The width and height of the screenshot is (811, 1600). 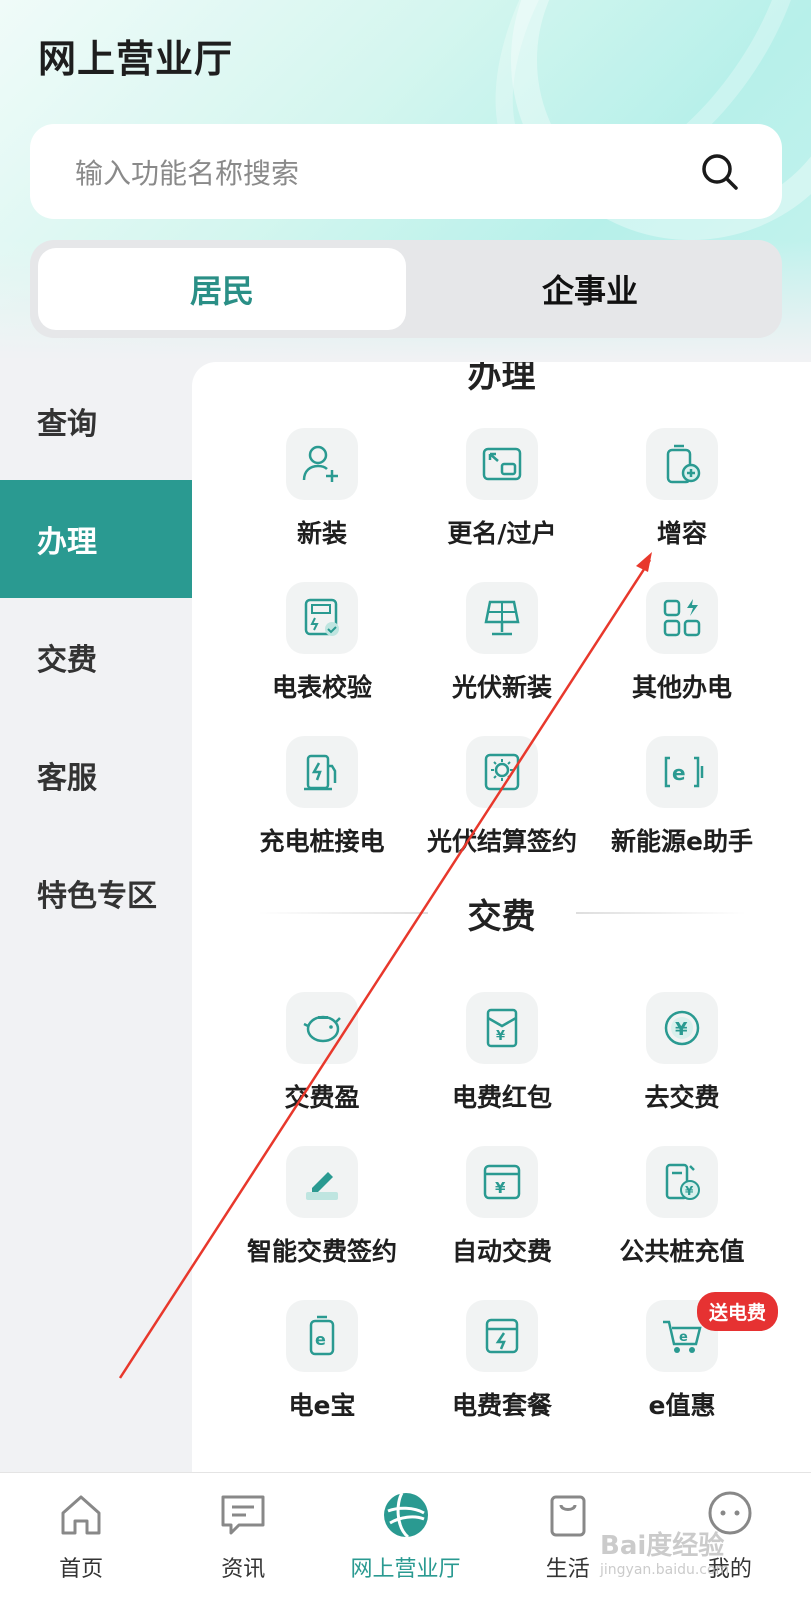 What do you see at coordinates (81, 1515) in the screenshot?
I see `home-icon` at bounding box center [81, 1515].